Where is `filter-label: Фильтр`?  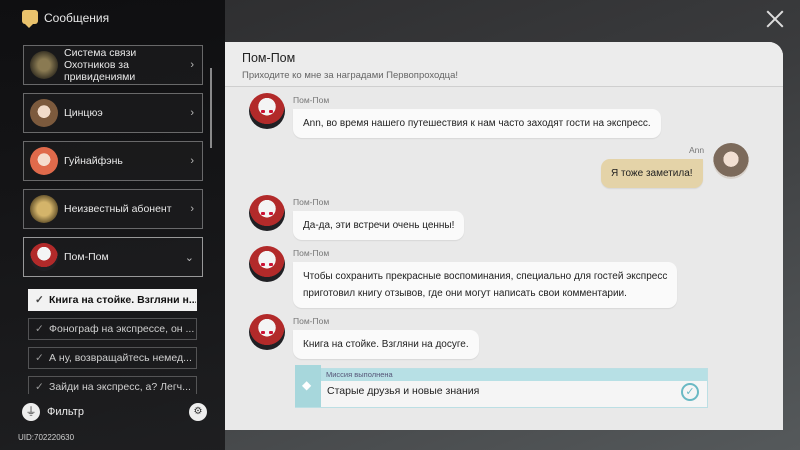 filter-label: Фильтр is located at coordinates (65, 412).